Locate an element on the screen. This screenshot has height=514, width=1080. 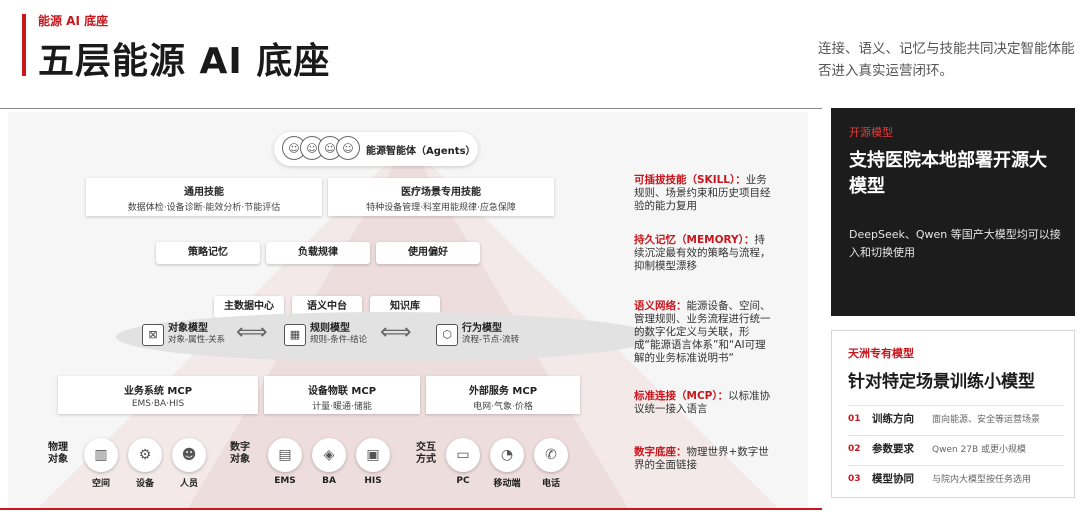
card-row: 01 训练方向 面向能源、安全等运营场景 is located at coordinates (956, 418).